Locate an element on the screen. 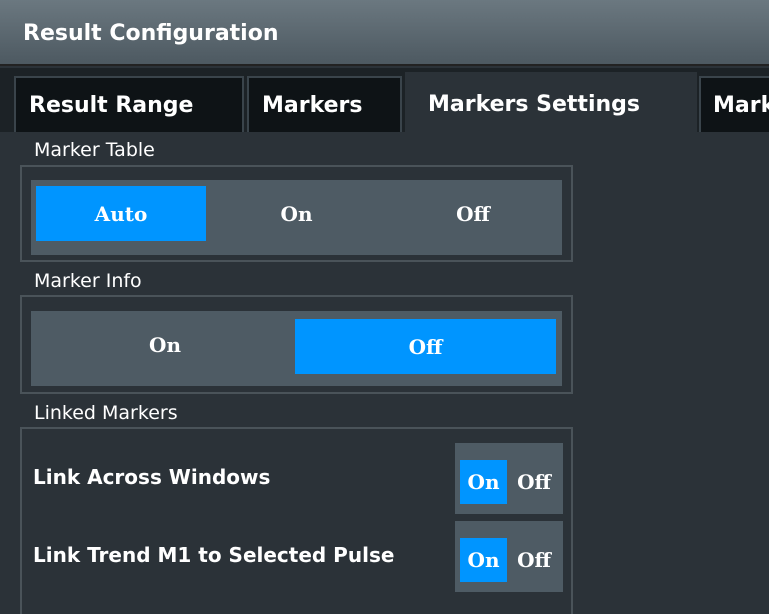 The height and width of the screenshot is (614, 769). marker-table-label: Marker Table is located at coordinates (94, 150).